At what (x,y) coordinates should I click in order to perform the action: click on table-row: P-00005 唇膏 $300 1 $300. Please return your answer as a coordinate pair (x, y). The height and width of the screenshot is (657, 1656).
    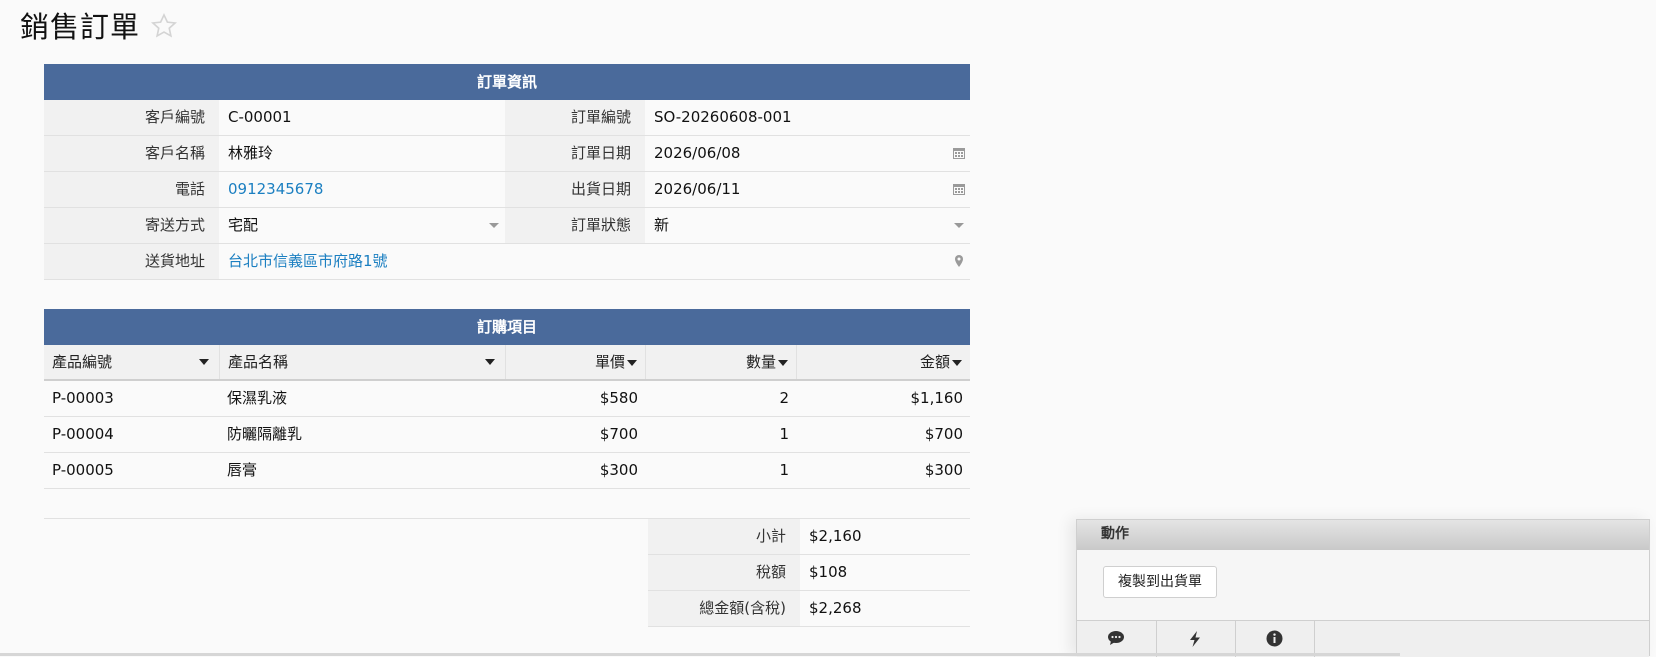
    Looking at the image, I should click on (507, 471).